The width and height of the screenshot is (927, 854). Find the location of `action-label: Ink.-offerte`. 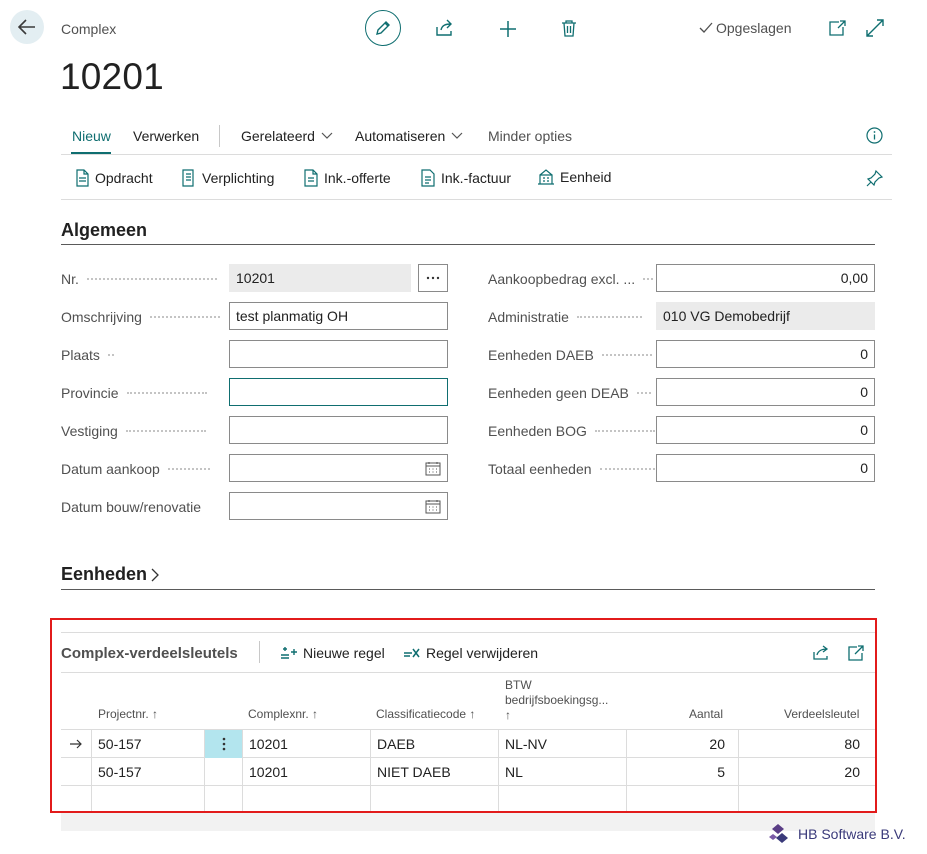

action-label: Ink.-offerte is located at coordinates (357, 178).